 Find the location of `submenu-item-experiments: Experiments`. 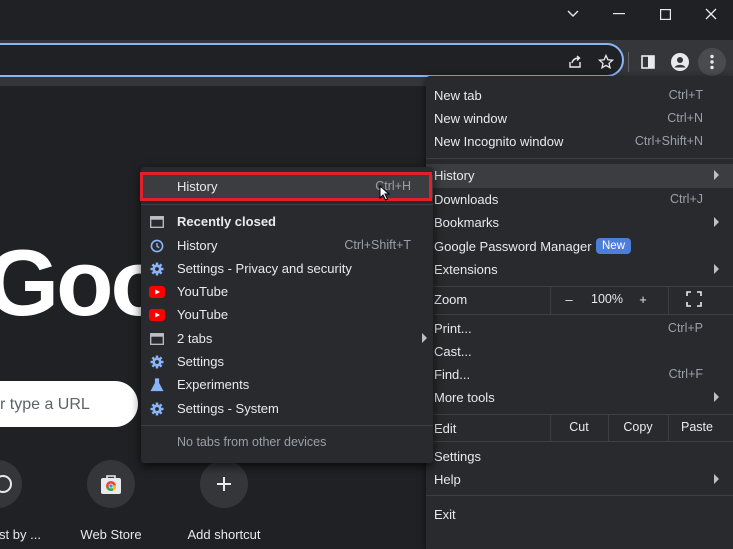

submenu-item-experiments: Experiments is located at coordinates (287, 384).